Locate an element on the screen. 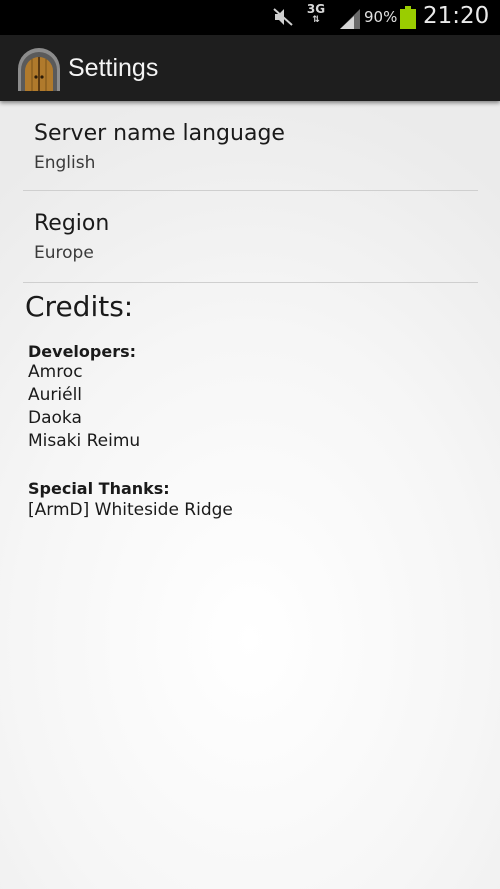 This screenshot has width=500, height=889. credits-heading: Credits: is located at coordinates (79, 306).